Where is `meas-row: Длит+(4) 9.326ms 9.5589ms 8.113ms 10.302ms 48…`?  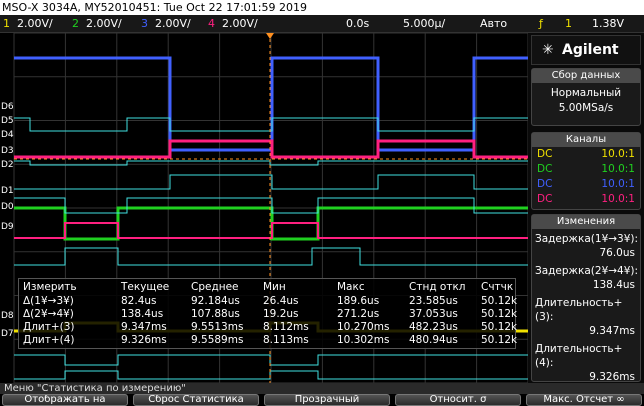 meas-row: Длит+(4) 9.326ms 9.5589ms 8.113ms 10.302ms 48… is located at coordinates (268, 340).